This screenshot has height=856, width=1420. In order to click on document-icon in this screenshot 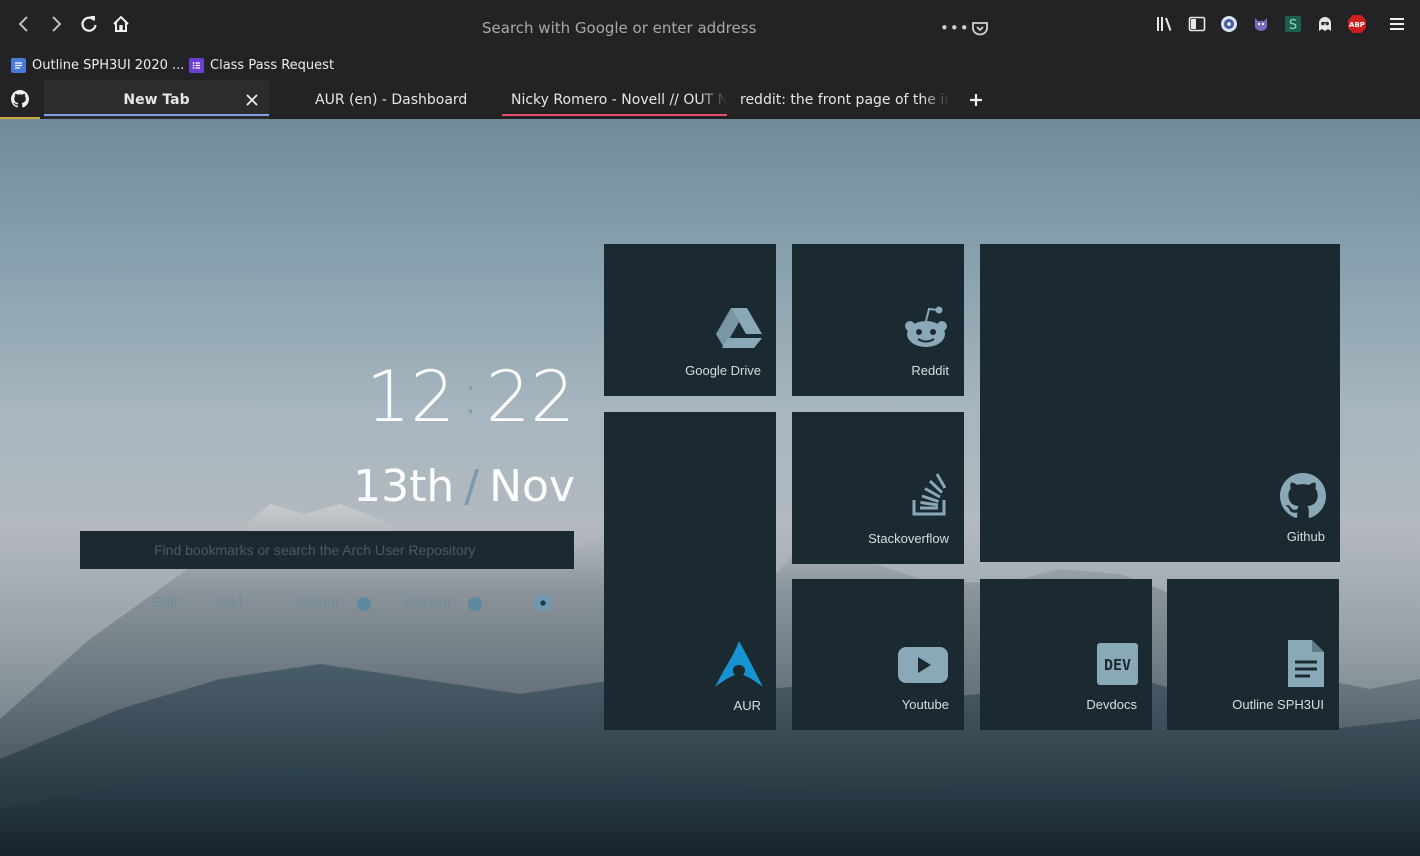, I will do `click(1306, 663)`.